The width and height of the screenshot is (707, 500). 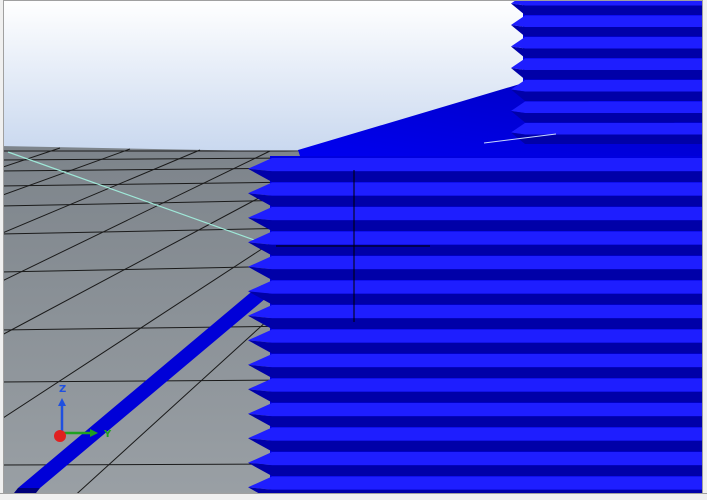 What do you see at coordinates (3, 250) in the screenshot?
I see `viewport-frame-left-edge` at bounding box center [3, 250].